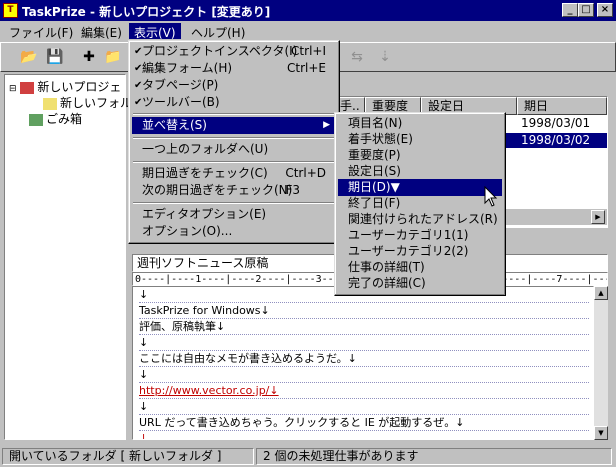 Image resolution: width=616 pixels, height=467 pixels. Describe the element at coordinates (113, 58) in the screenshot. I see `new-folder-icon: 📁` at that location.